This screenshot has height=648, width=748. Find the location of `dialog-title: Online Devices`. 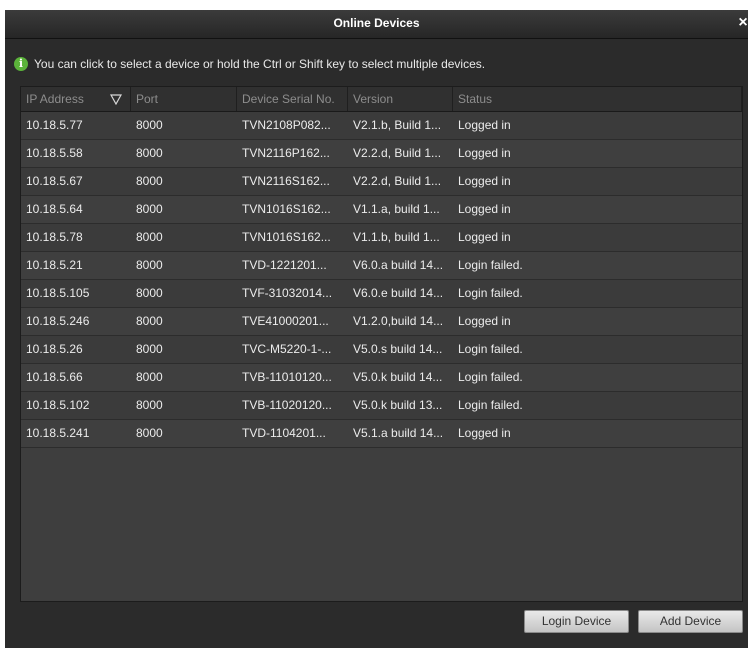

dialog-title: Online Devices is located at coordinates (376, 23).